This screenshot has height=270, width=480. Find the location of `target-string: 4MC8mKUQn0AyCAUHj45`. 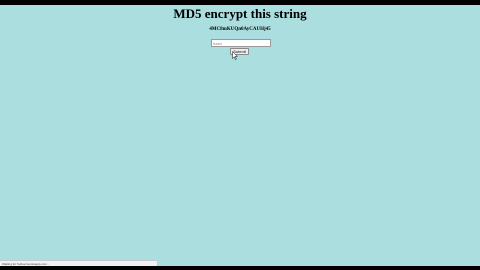

target-string: 4MC8mKUQn0AyCAUHj45 is located at coordinates (240, 29).